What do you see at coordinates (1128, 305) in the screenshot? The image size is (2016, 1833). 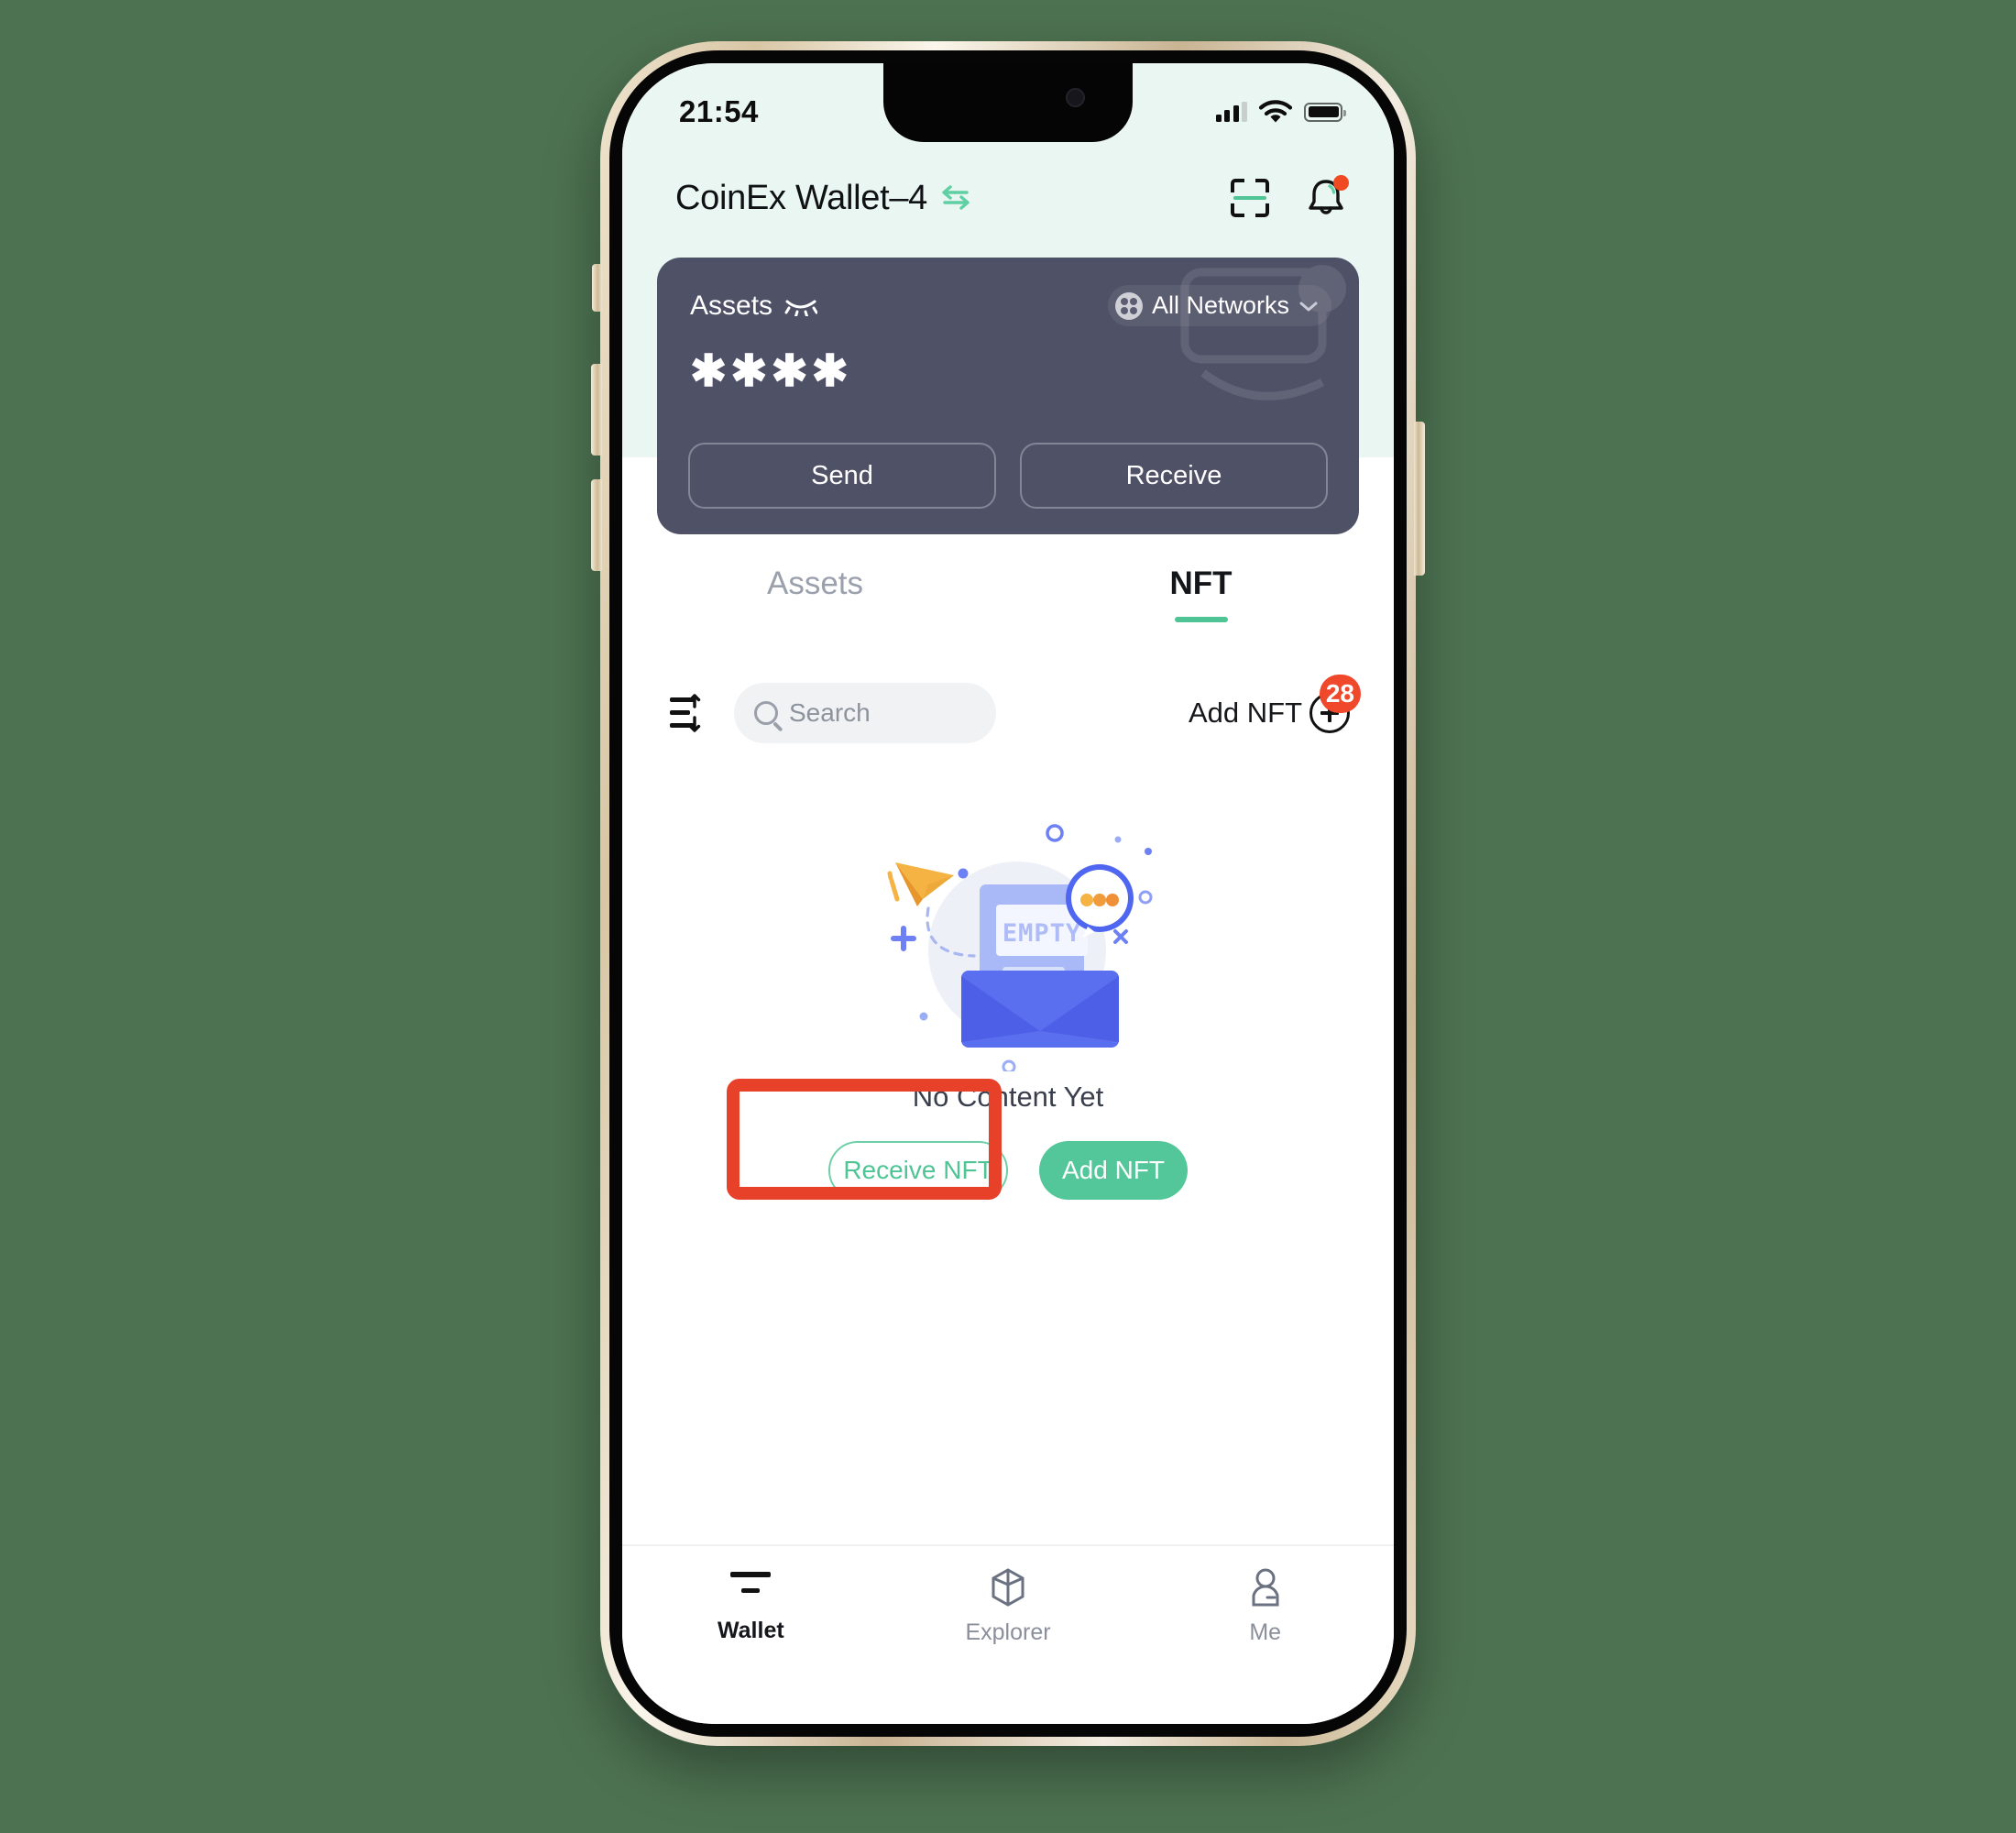 I see `all-networks-icon` at bounding box center [1128, 305].